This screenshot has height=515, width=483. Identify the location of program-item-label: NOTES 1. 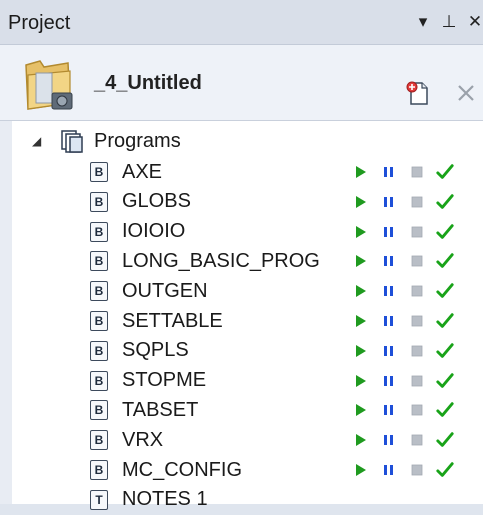
(165, 499).